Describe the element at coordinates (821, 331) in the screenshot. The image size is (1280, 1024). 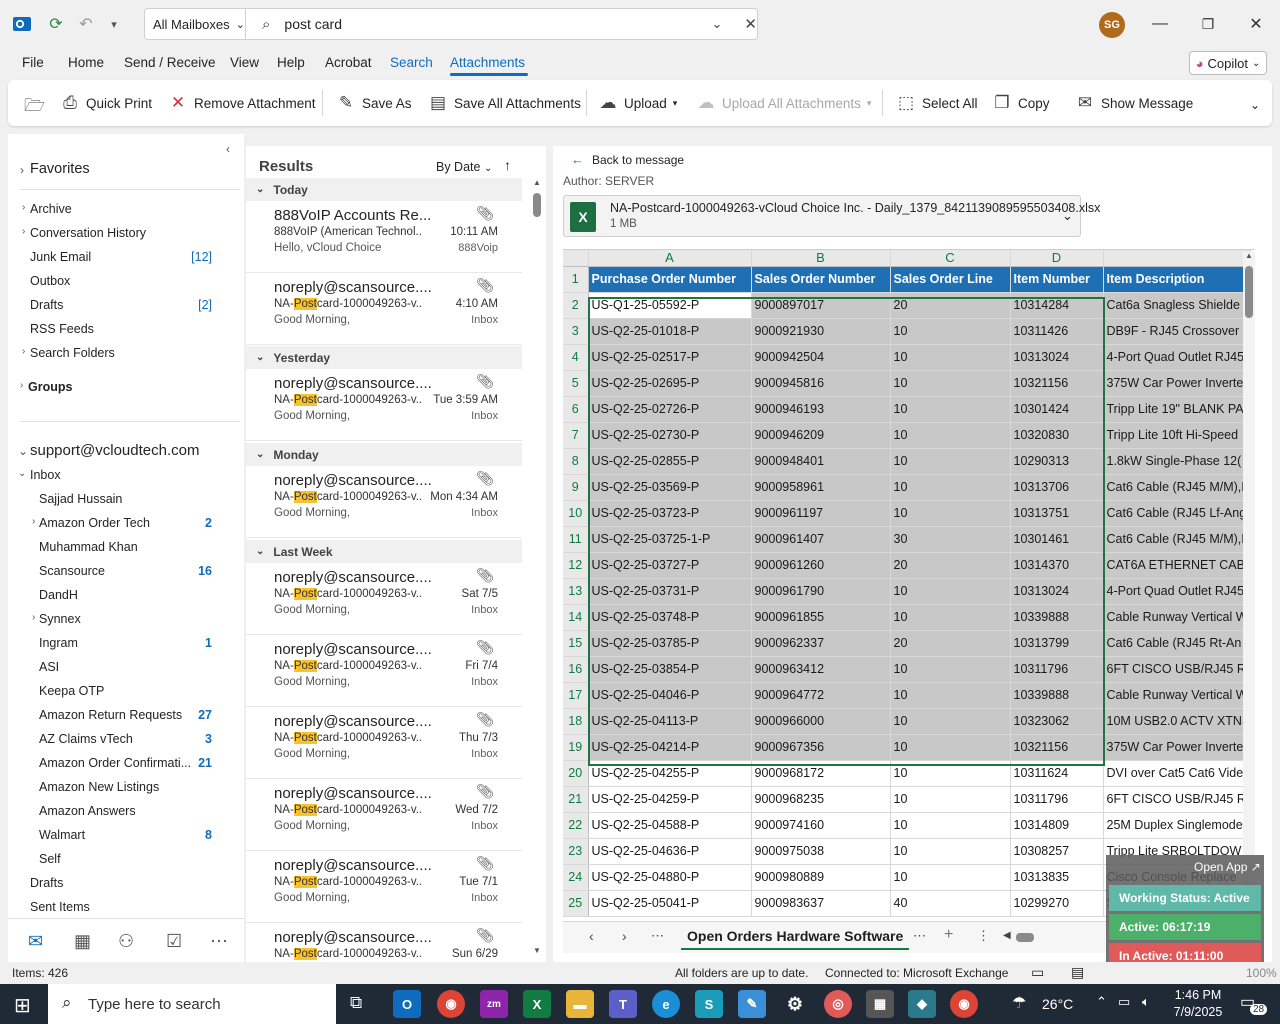
I see `cell: 9000921930` at that location.